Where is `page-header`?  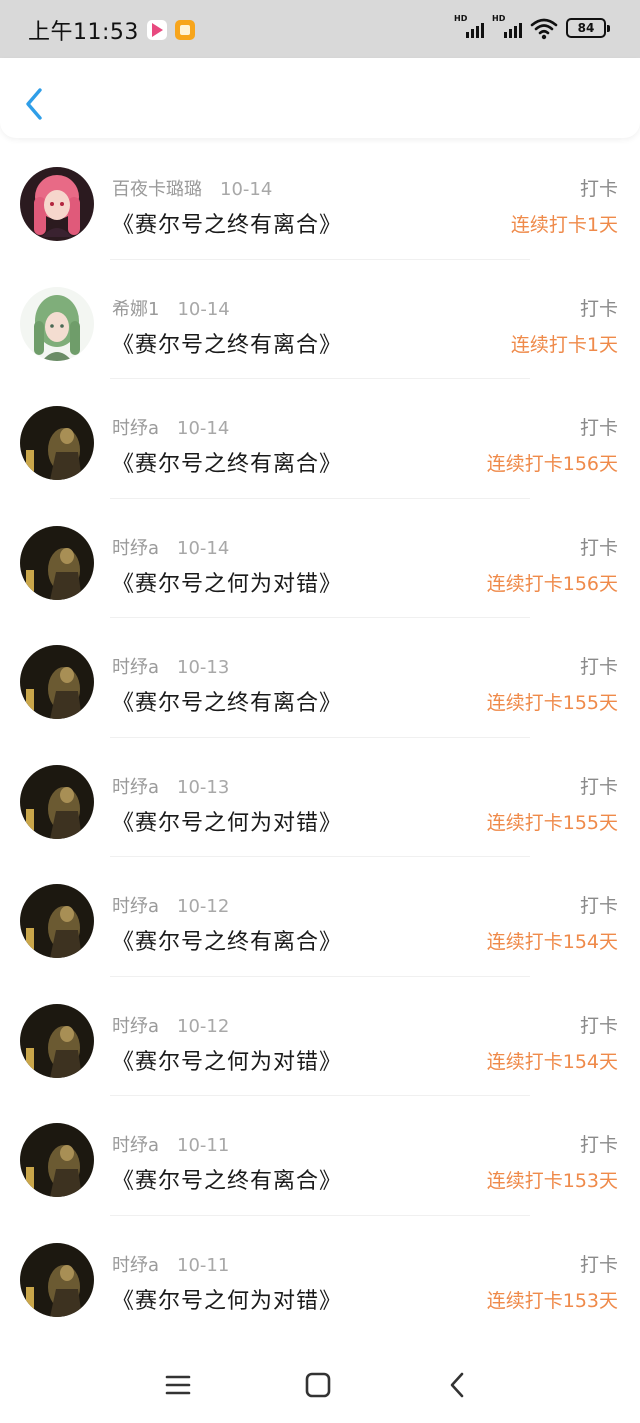 page-header is located at coordinates (320, 98).